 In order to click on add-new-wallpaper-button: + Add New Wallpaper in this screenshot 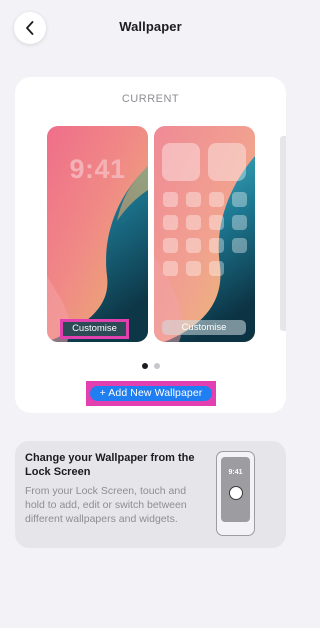, I will do `click(151, 393)`.